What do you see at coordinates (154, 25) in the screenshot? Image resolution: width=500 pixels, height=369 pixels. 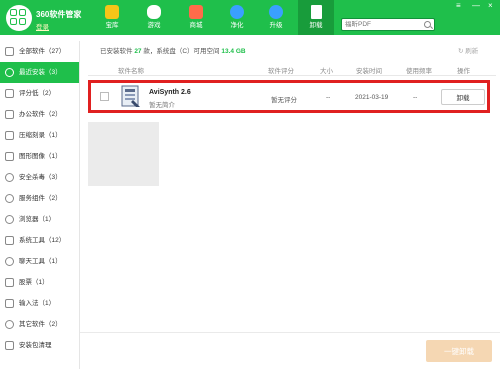 I see `nav-label: 游戏` at bounding box center [154, 25].